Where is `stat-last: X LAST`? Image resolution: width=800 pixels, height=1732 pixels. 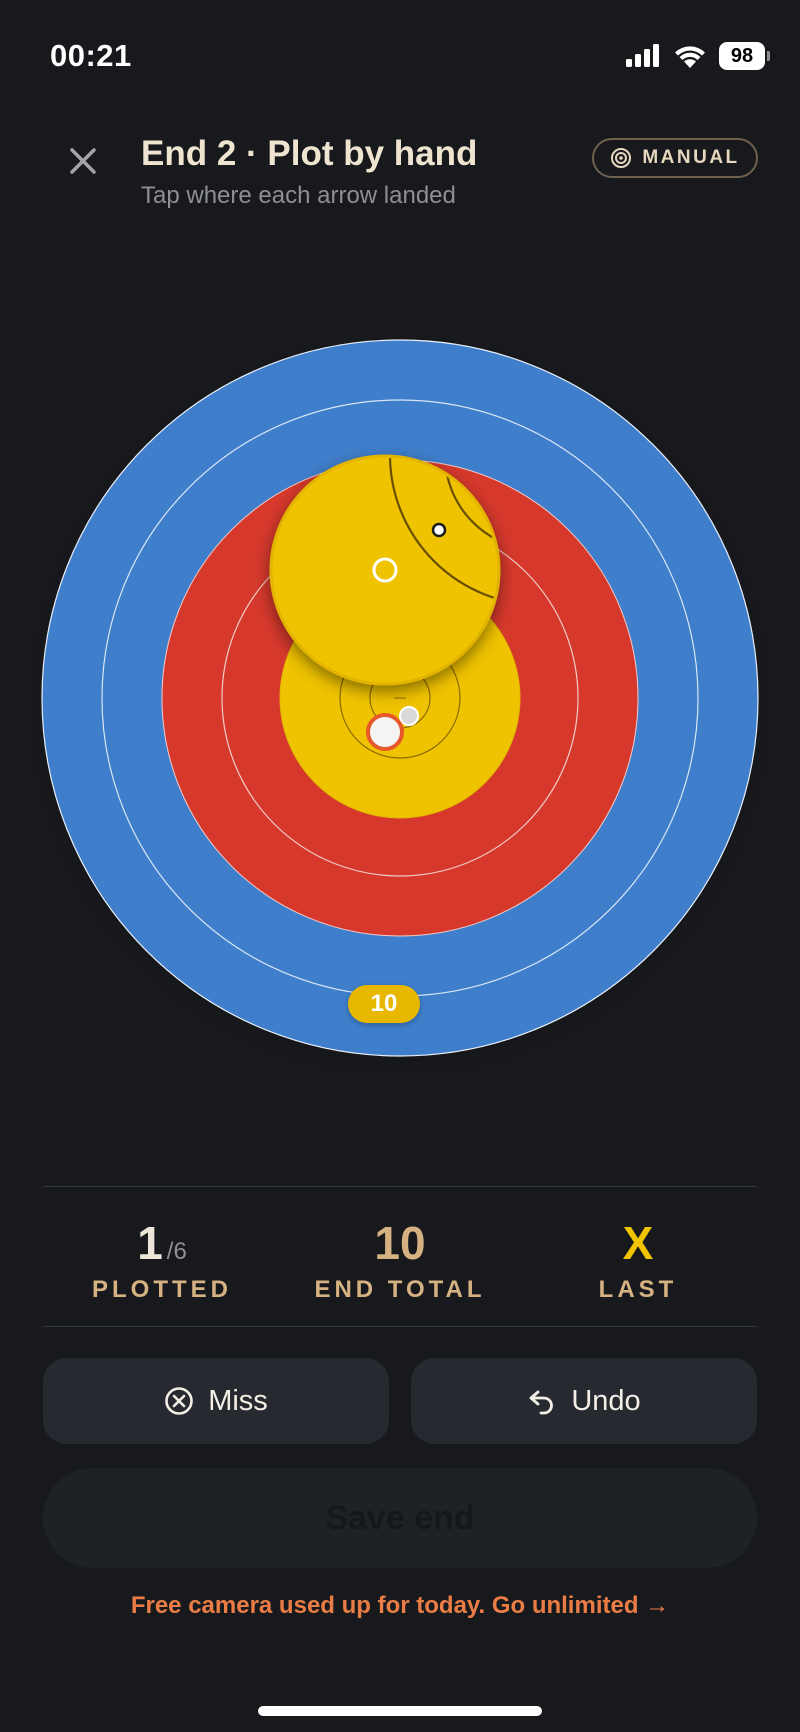 stat-last: X LAST is located at coordinates (638, 1255).